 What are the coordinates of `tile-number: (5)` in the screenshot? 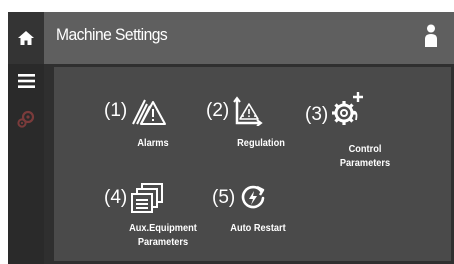 It's located at (224, 197).